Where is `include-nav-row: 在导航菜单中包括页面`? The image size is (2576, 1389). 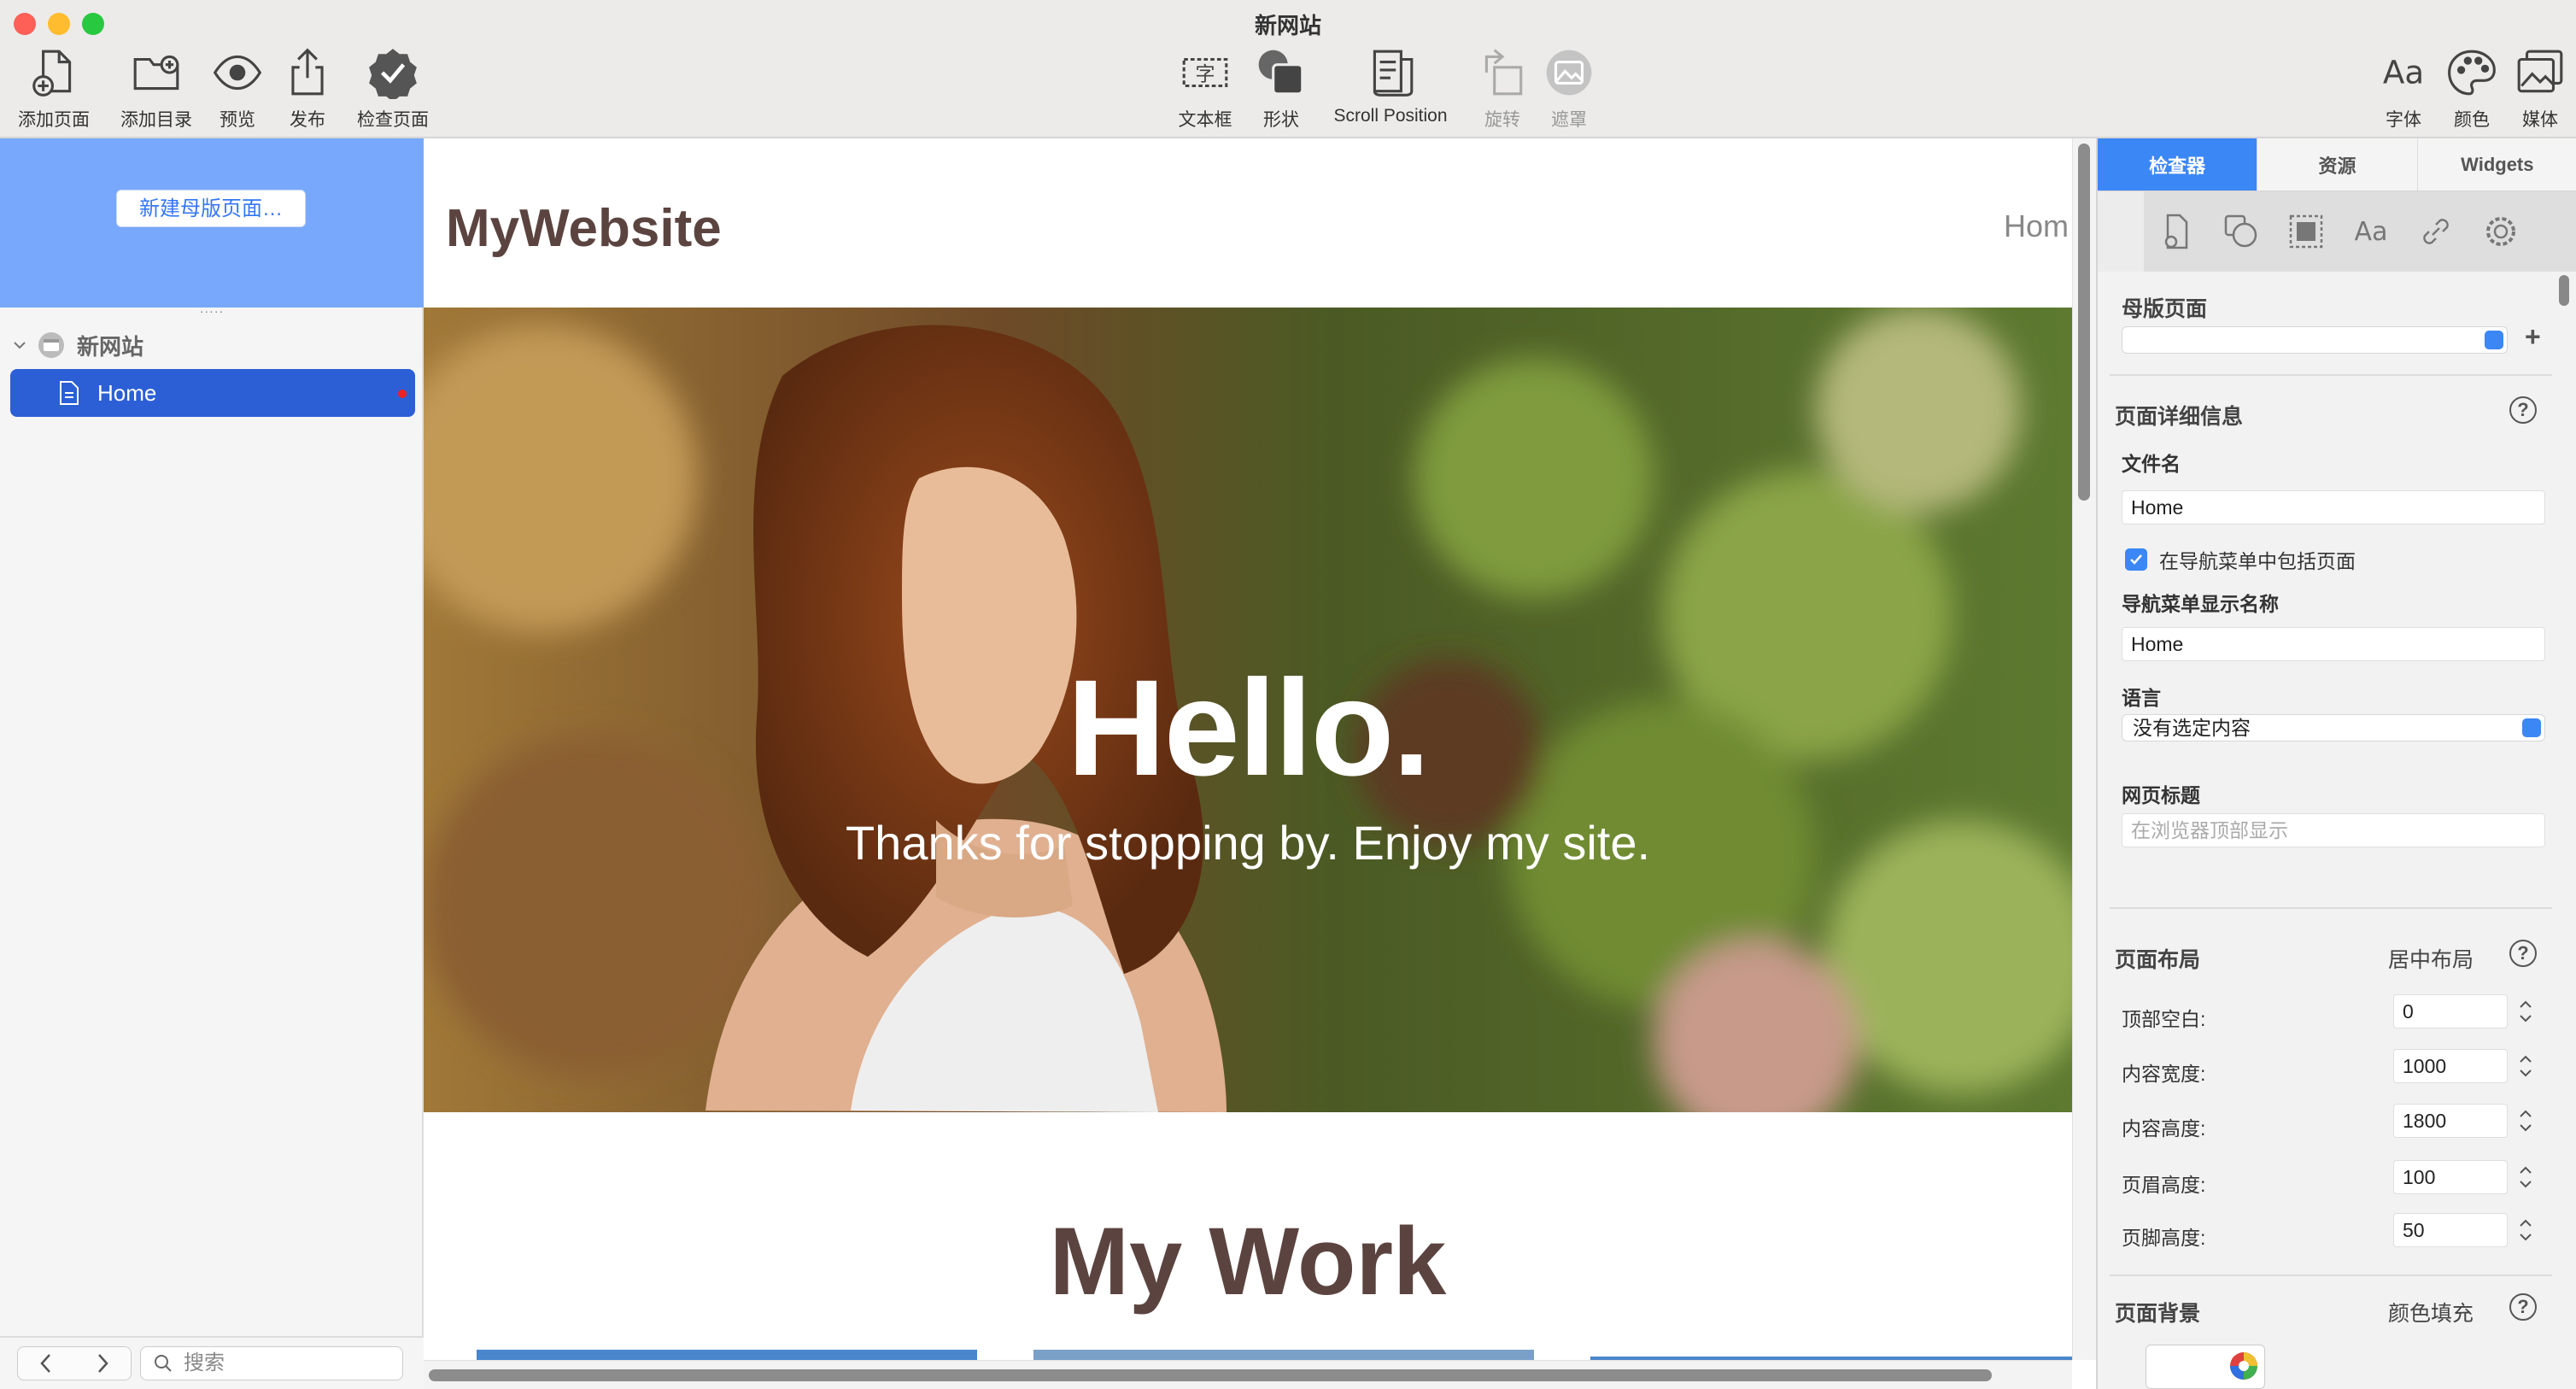
include-nav-row: 在导航菜单中包括页面 is located at coordinates (2240, 559).